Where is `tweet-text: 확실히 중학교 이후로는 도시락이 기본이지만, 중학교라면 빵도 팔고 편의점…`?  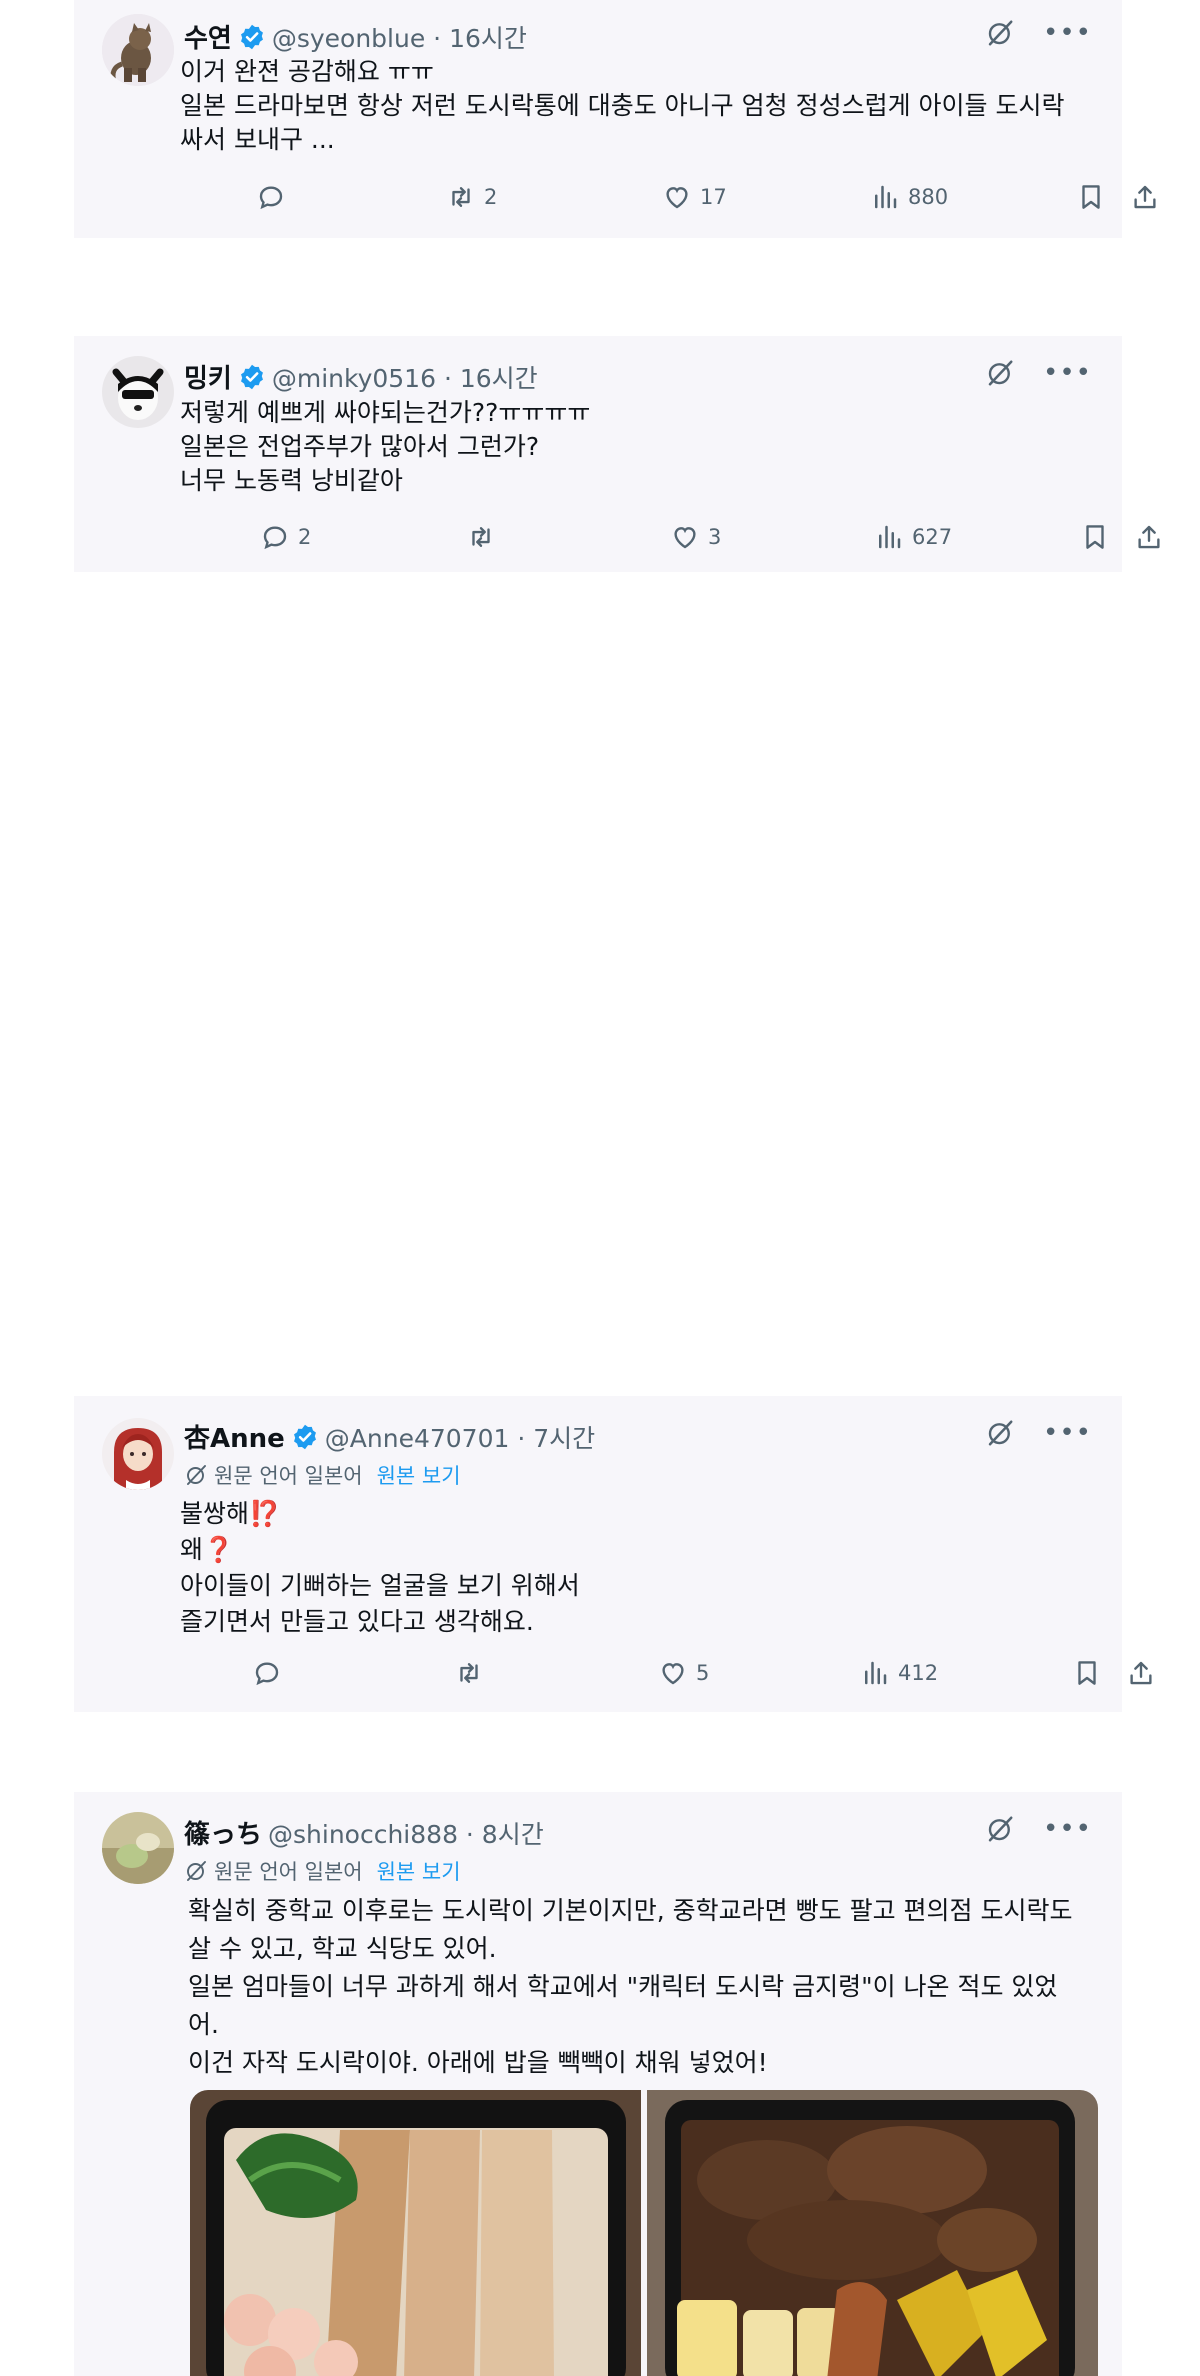 tweet-text: 확실히 중학교 이후로는 도시락이 기본이지만, 중학교라면 빵도 팔고 편의점… is located at coordinates (640, 1987).